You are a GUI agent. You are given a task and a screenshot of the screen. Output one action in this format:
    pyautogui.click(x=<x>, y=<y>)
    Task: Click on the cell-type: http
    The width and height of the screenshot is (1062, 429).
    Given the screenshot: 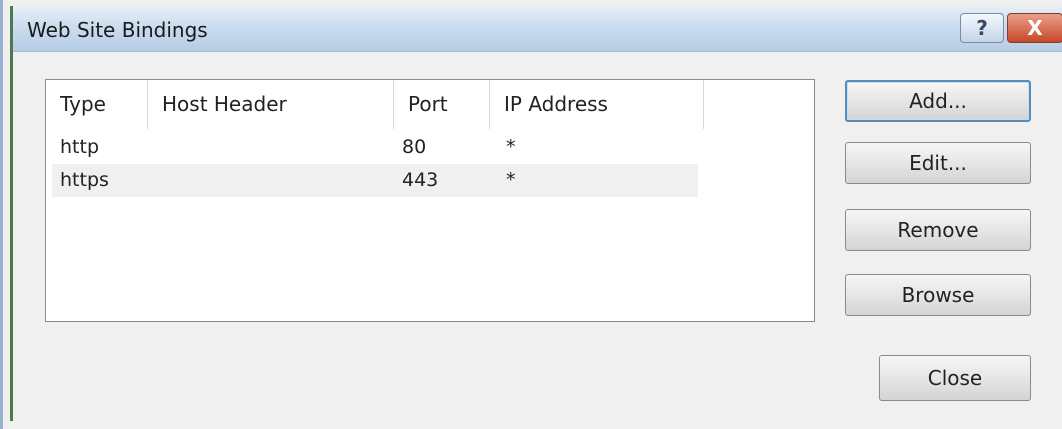 What is the action you would take?
    pyautogui.click(x=80, y=147)
    